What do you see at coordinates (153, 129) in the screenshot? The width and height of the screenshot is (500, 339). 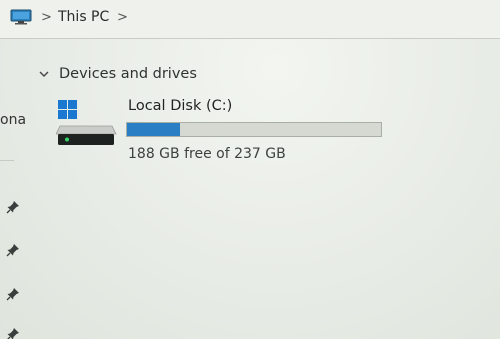 I see `drive-capacity-fill` at bounding box center [153, 129].